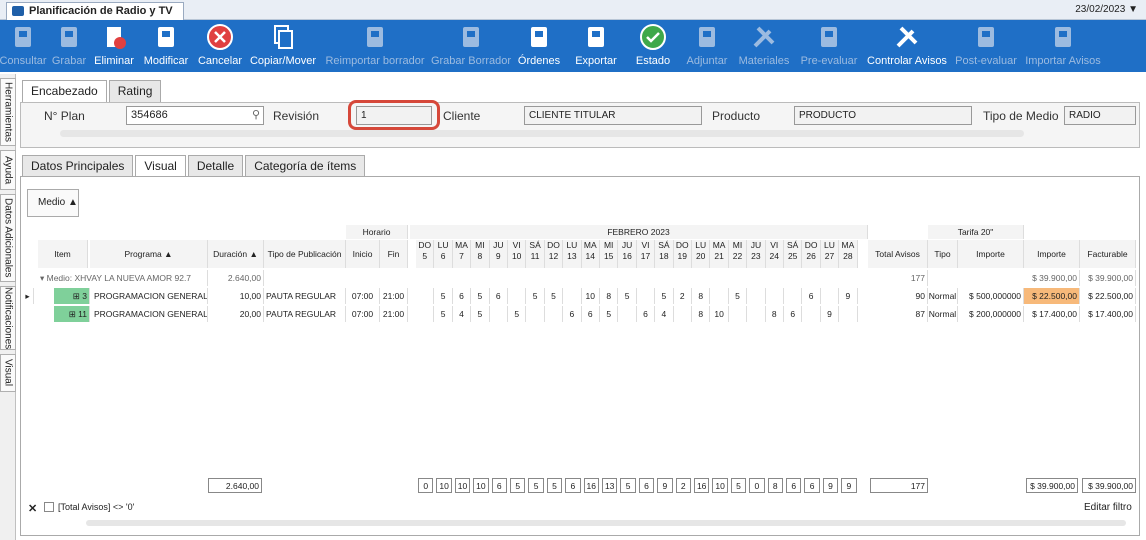 This screenshot has height=540, width=1146. What do you see at coordinates (1108, 254) in the screenshot?
I see `col-facturable: Facturable` at bounding box center [1108, 254].